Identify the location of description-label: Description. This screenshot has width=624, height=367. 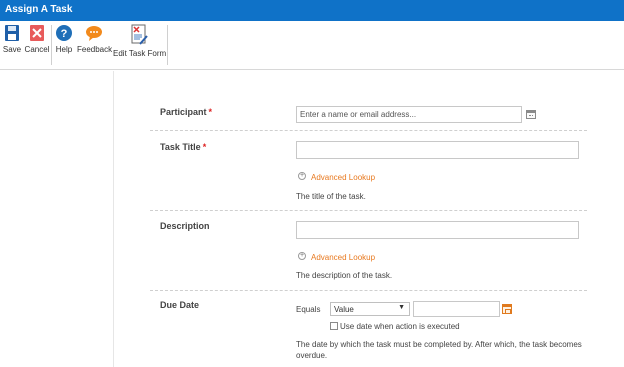
(185, 226).